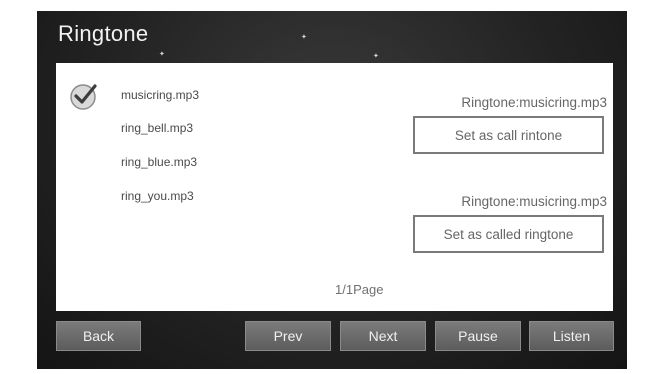 Image resolution: width=645 pixels, height=374 pixels. What do you see at coordinates (534, 102) in the screenshot?
I see `call-ringtone-label: Ringtone:musicring.mp3` at bounding box center [534, 102].